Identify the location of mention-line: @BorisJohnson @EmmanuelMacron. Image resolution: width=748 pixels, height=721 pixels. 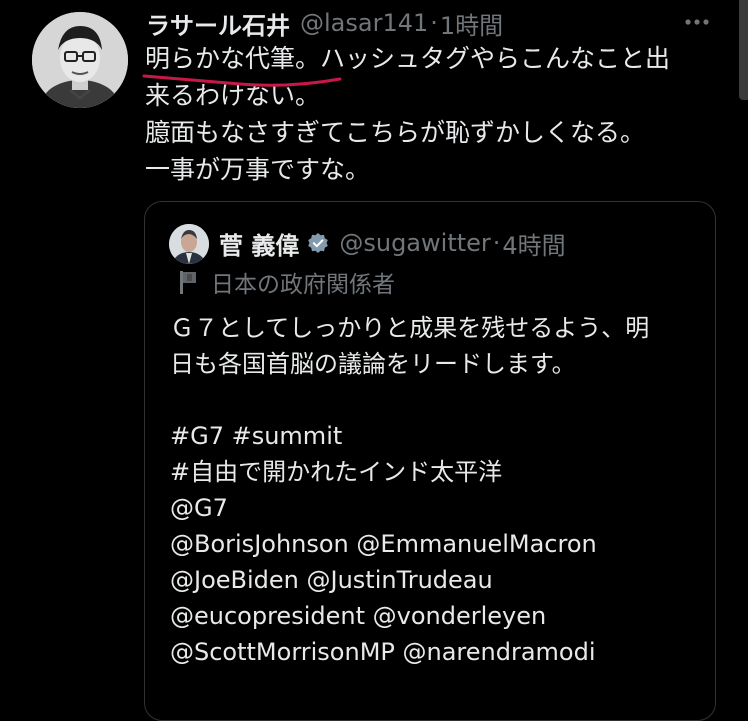
(440, 544).